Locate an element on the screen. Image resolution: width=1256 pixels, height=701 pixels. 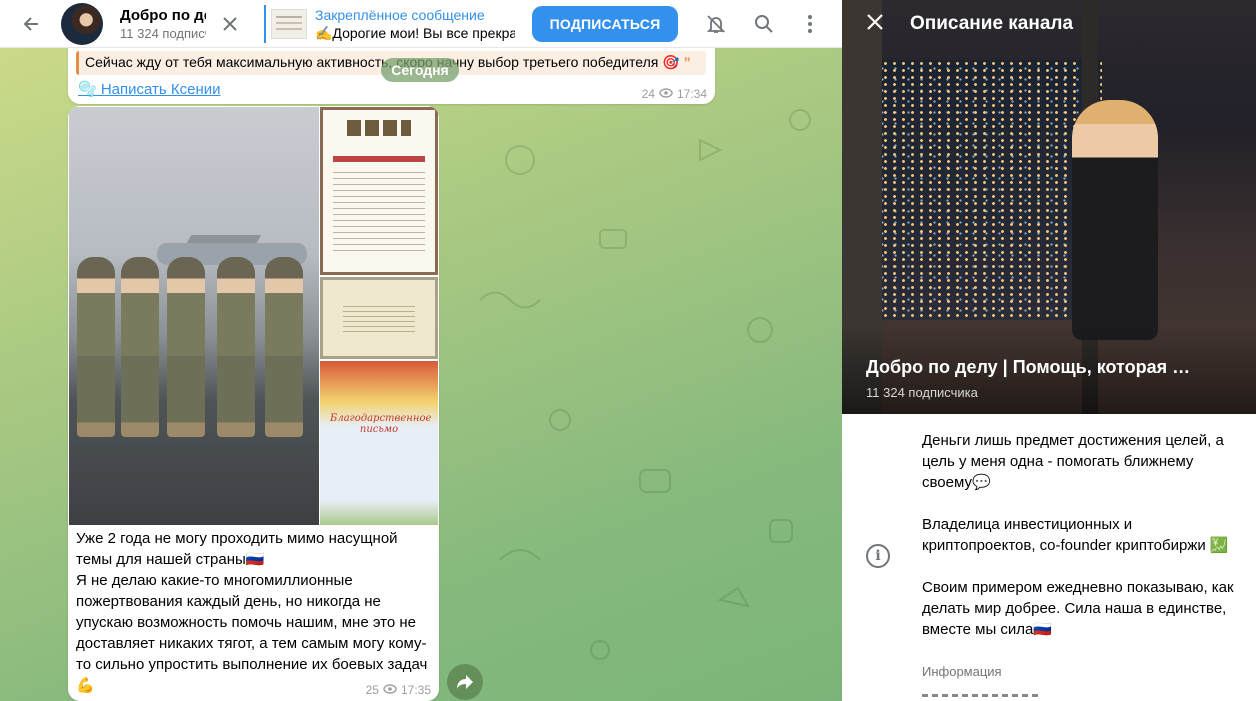
photo-certificate-3: Благодарственное письмо is located at coordinates (379, 443).